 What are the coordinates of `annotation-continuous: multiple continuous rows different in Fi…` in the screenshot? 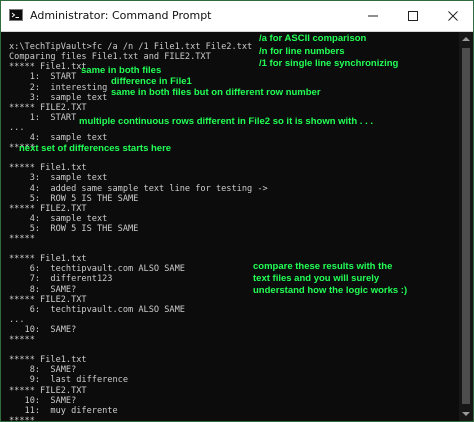 It's located at (226, 121).